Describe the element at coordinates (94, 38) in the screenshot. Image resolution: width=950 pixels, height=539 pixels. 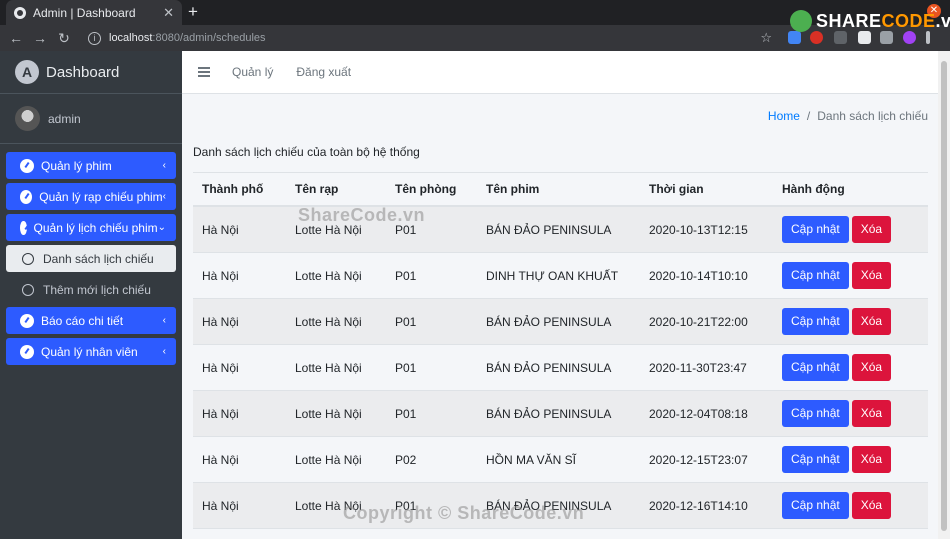
I see `info-icon: i` at that location.